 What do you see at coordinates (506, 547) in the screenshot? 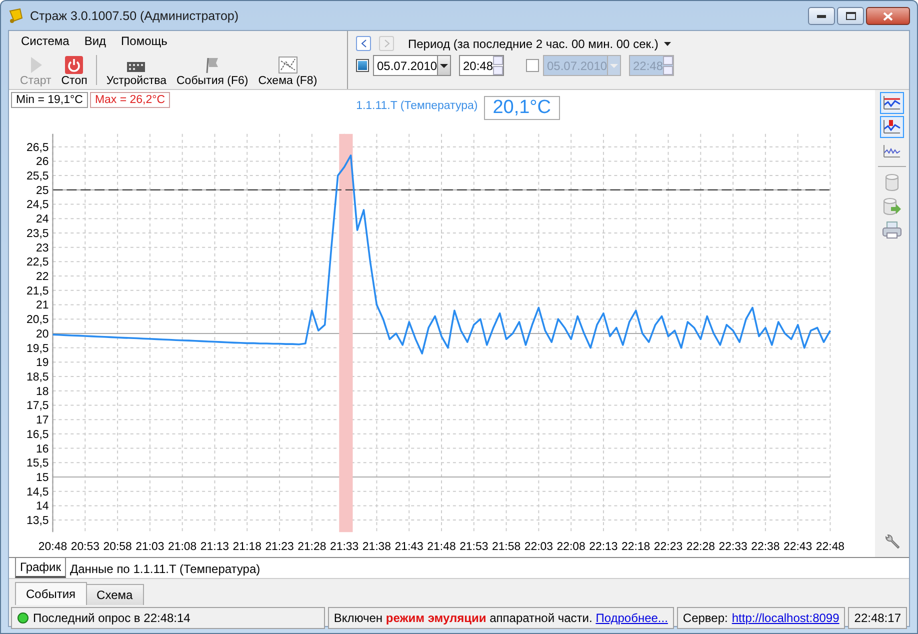
I see `x-tick-label: 21:58` at bounding box center [506, 547].